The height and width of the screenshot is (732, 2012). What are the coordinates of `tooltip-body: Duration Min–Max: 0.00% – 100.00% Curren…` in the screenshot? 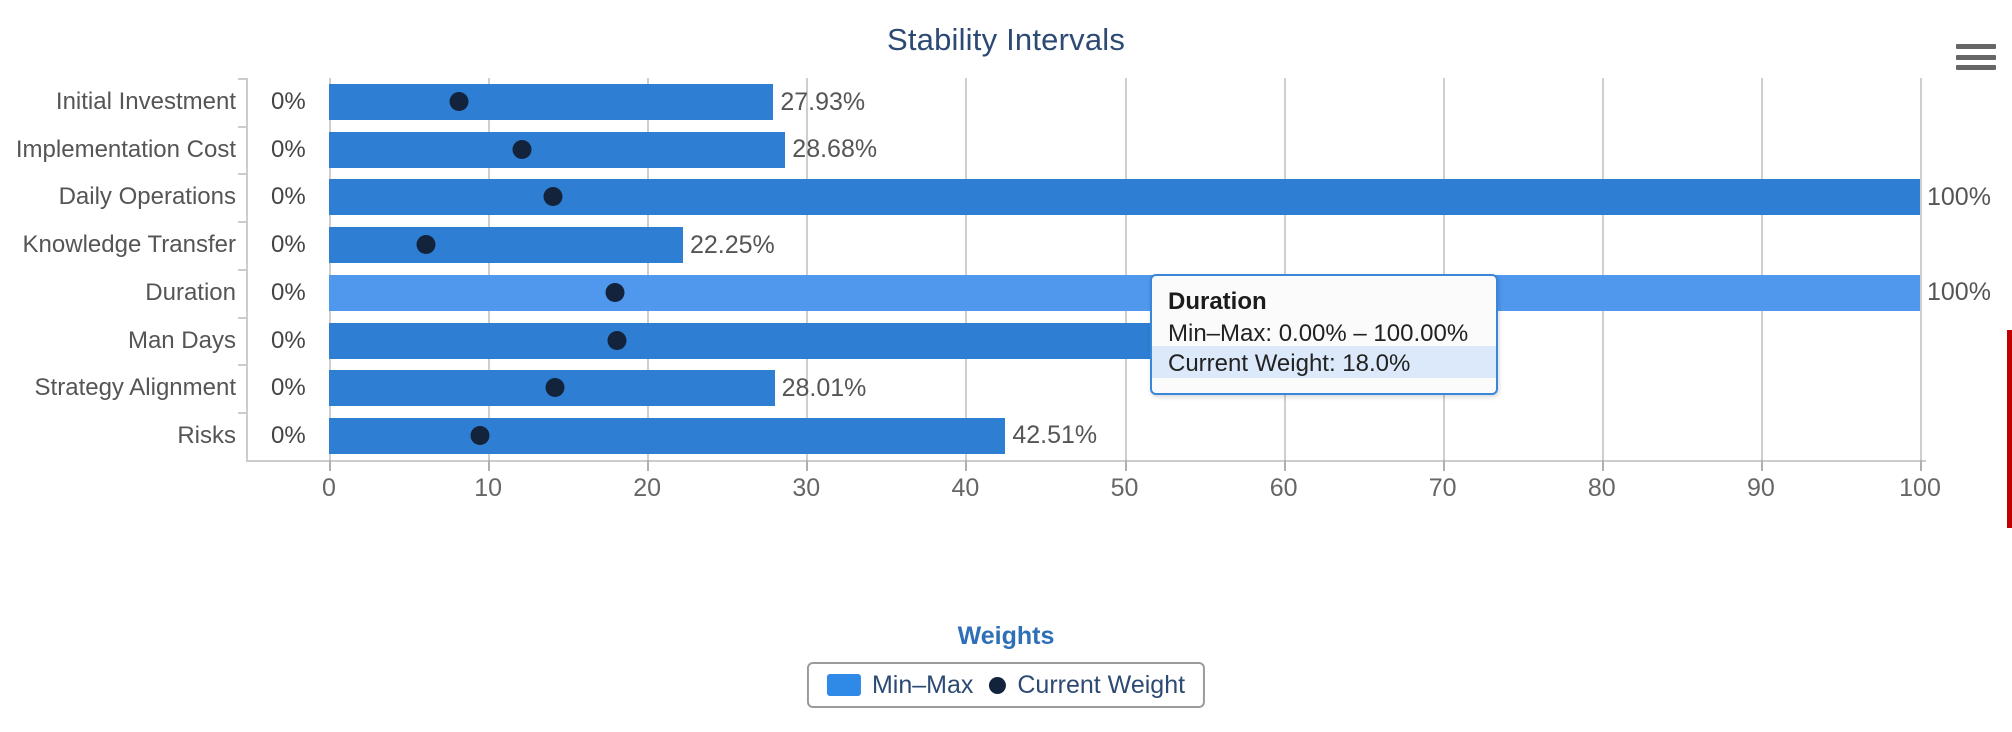 It's located at (1324, 333).